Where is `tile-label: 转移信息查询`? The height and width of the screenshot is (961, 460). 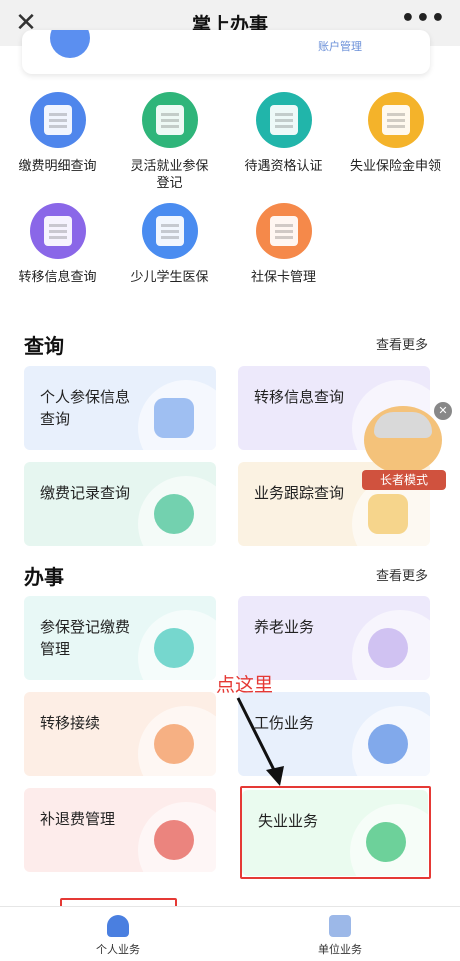 tile-label: 转移信息查询 is located at coordinates (299, 397).